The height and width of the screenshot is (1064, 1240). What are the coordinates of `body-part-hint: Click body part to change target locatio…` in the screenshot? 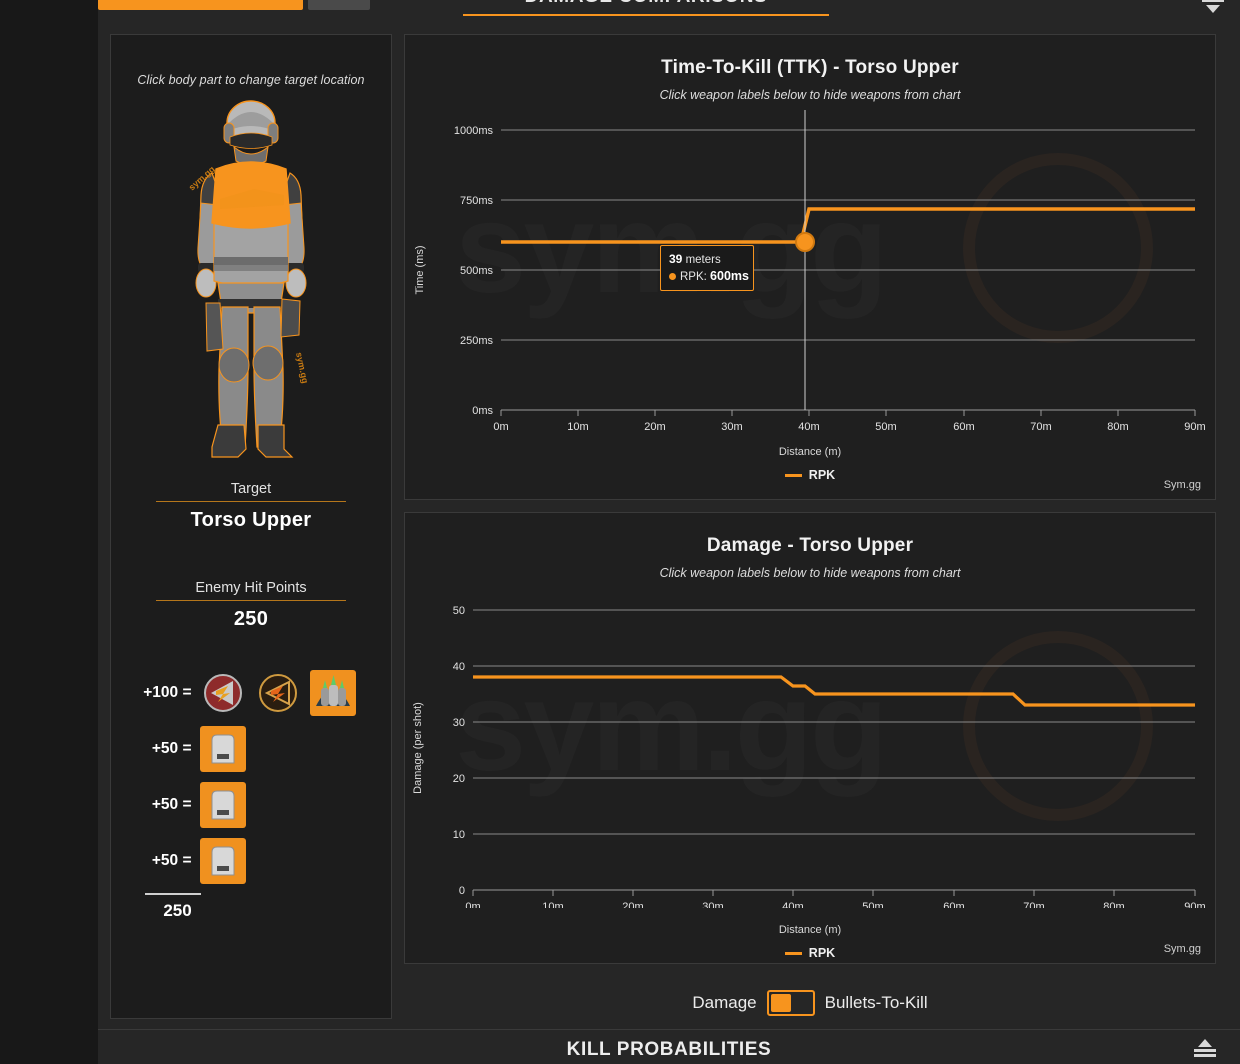 It's located at (251, 80).